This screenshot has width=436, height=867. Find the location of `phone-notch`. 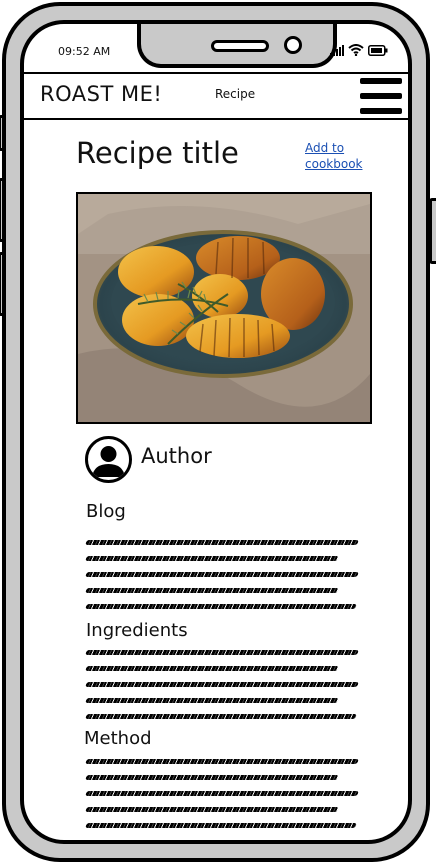

phone-notch is located at coordinates (237, 46).